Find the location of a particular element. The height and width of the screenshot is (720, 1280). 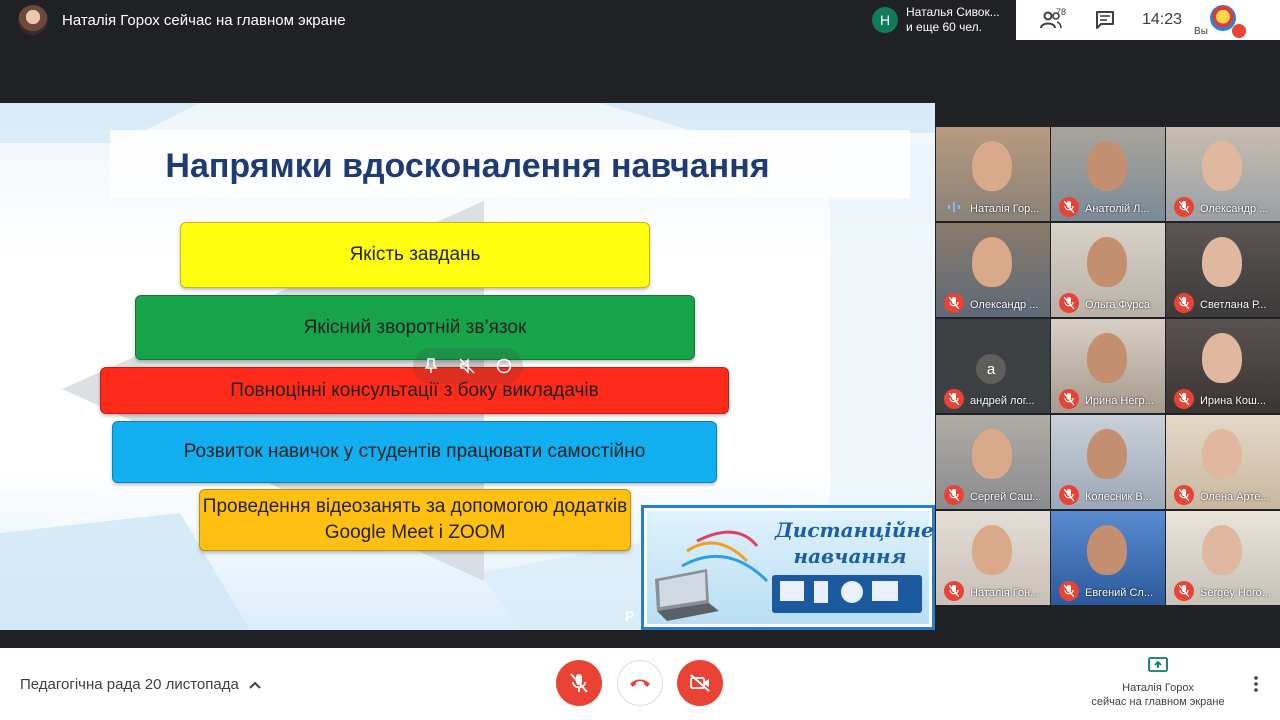

self-label: Вы is located at coordinates (1201, 31).